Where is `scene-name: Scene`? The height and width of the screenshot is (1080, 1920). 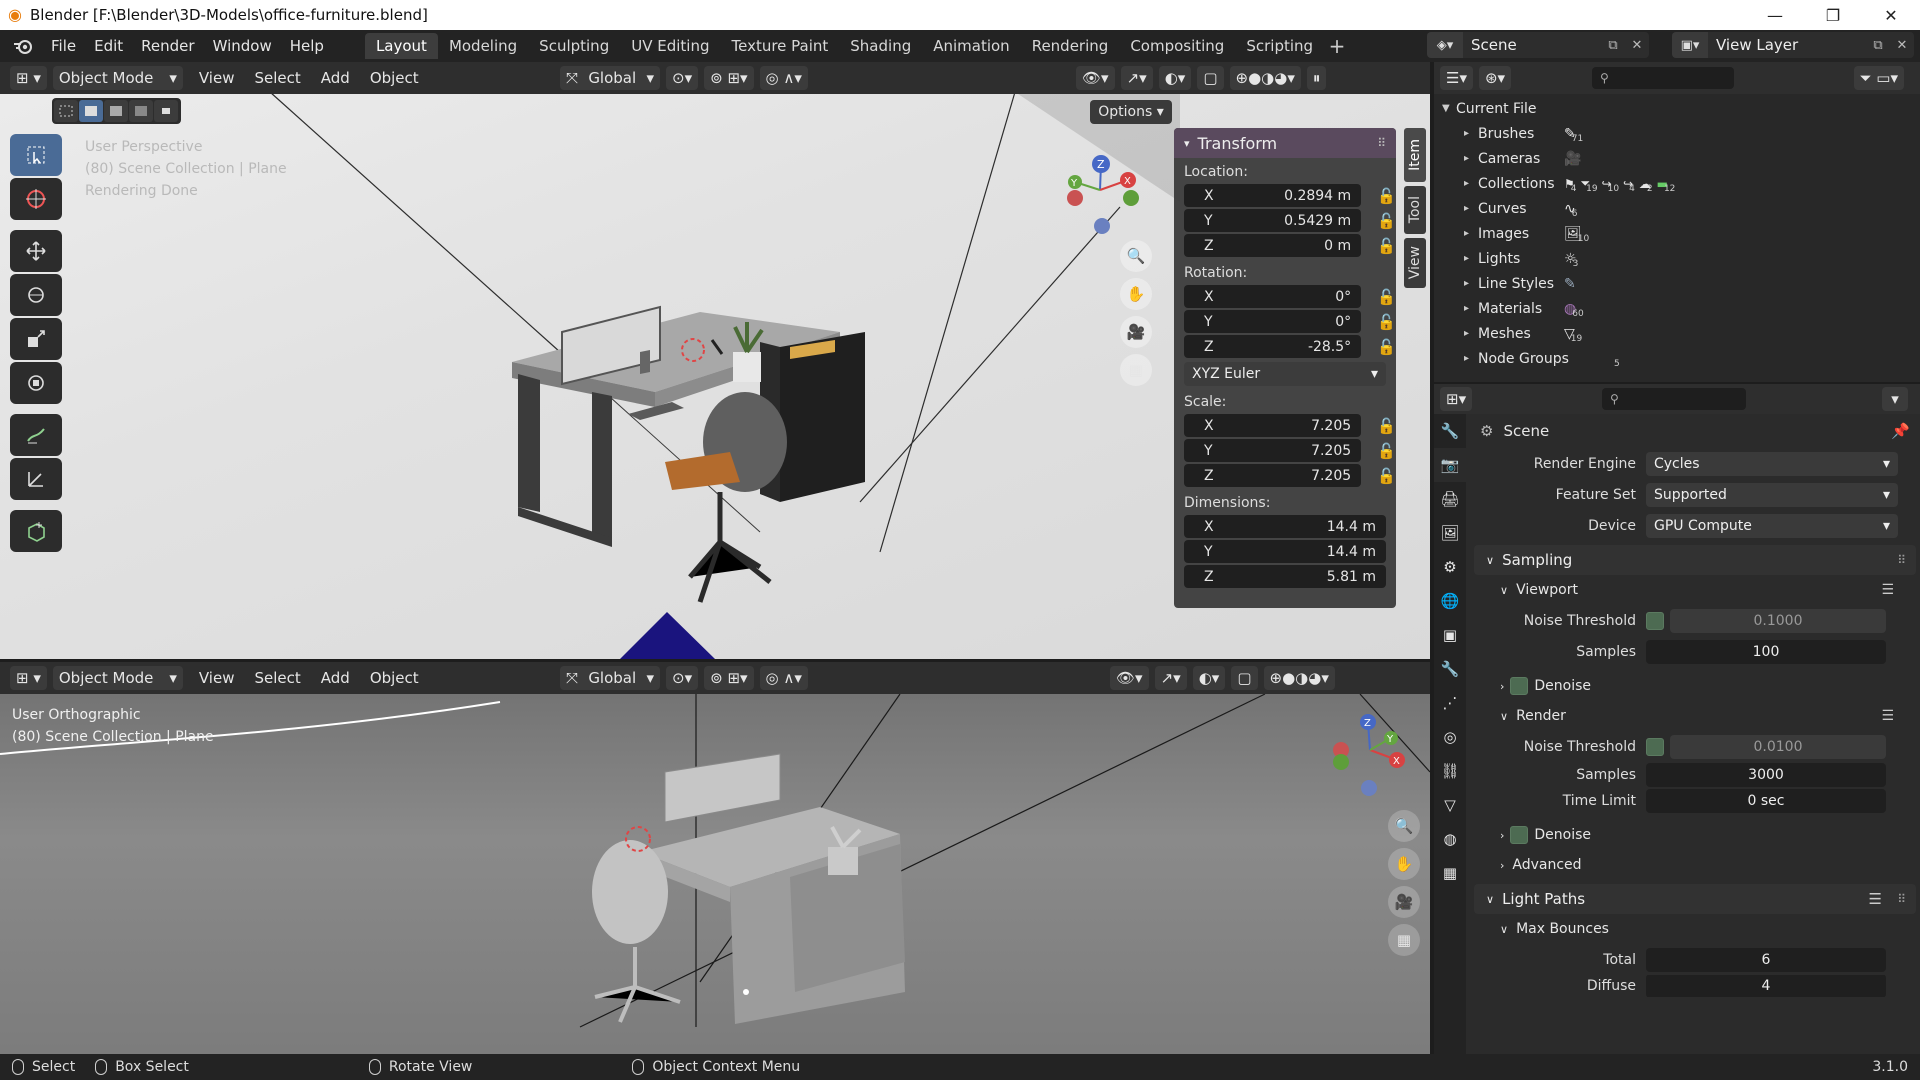
scene-name: Scene is located at coordinates (1532, 45).